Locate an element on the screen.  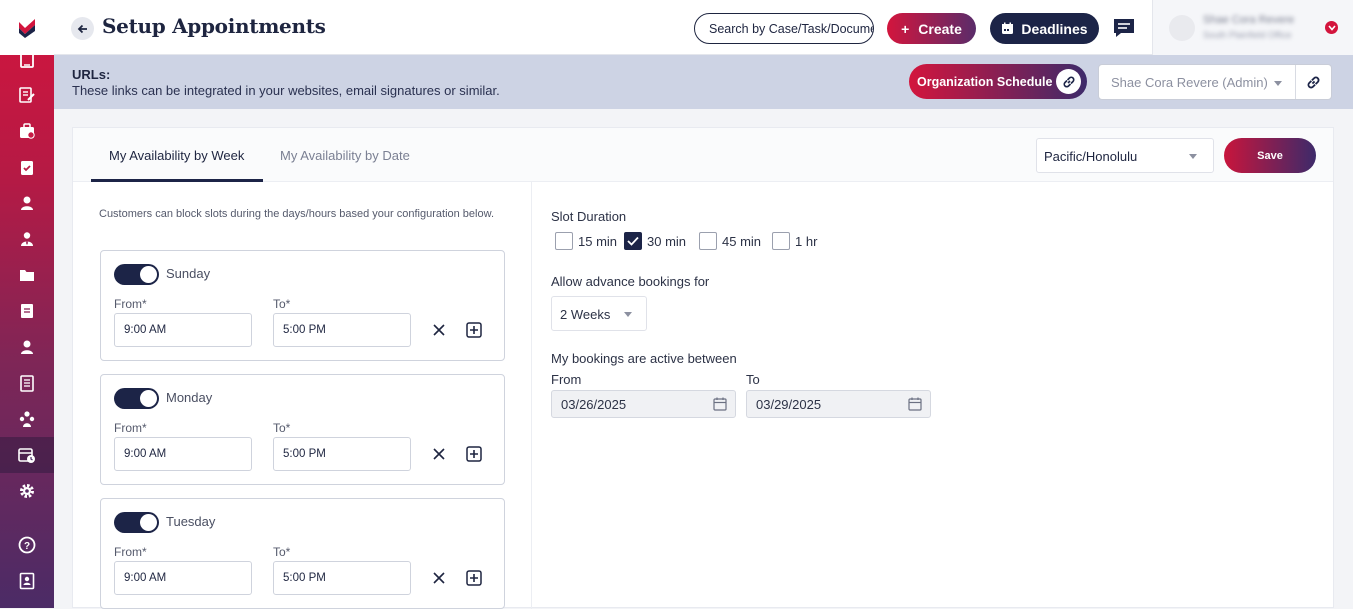
sidebar-item-clients is located at coordinates (27, 239).